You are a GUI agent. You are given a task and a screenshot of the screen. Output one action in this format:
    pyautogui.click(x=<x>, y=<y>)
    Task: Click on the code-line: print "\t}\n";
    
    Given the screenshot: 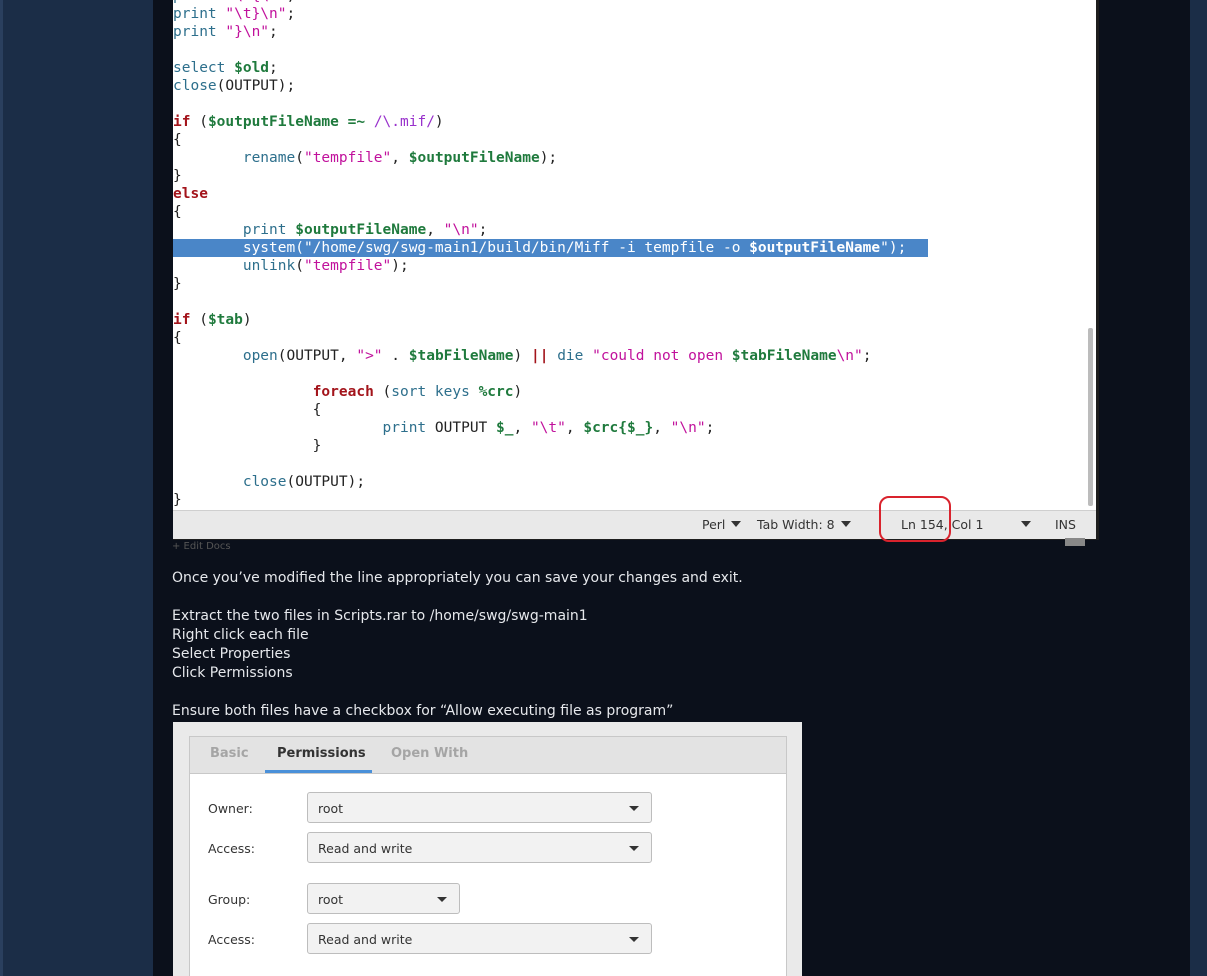 What is the action you would take?
    pyautogui.click(x=630, y=14)
    